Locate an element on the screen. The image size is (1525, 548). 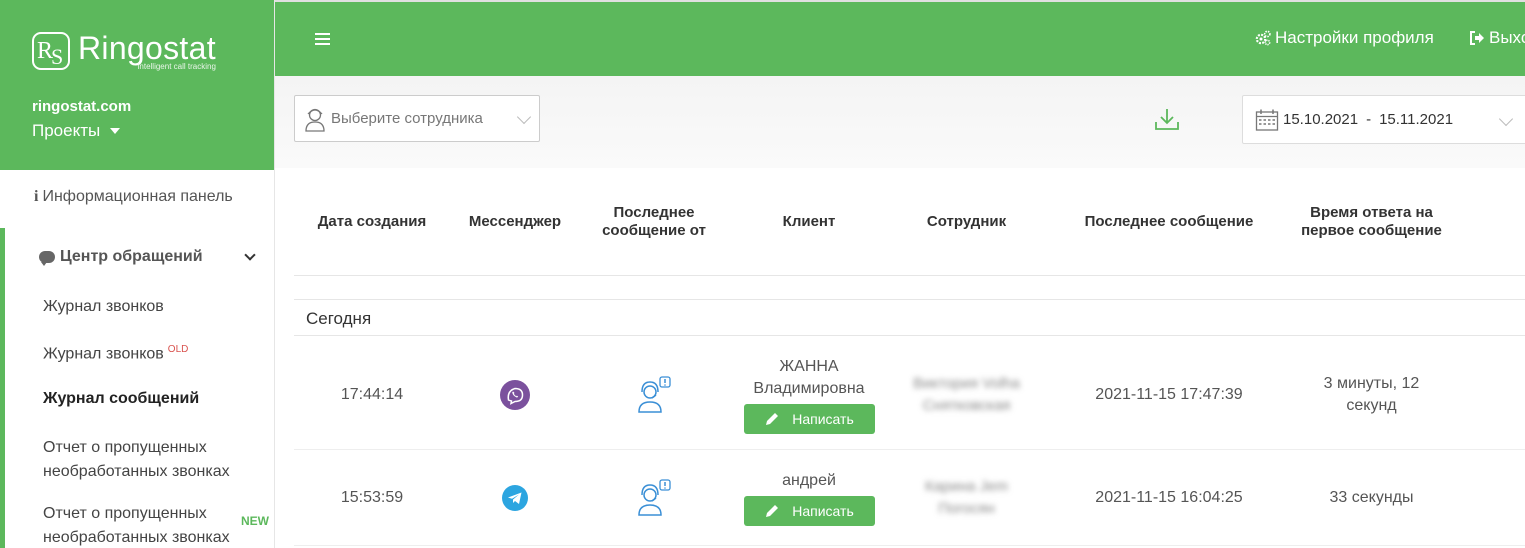
hamburger-menu-icon is located at coordinates (322, 39).